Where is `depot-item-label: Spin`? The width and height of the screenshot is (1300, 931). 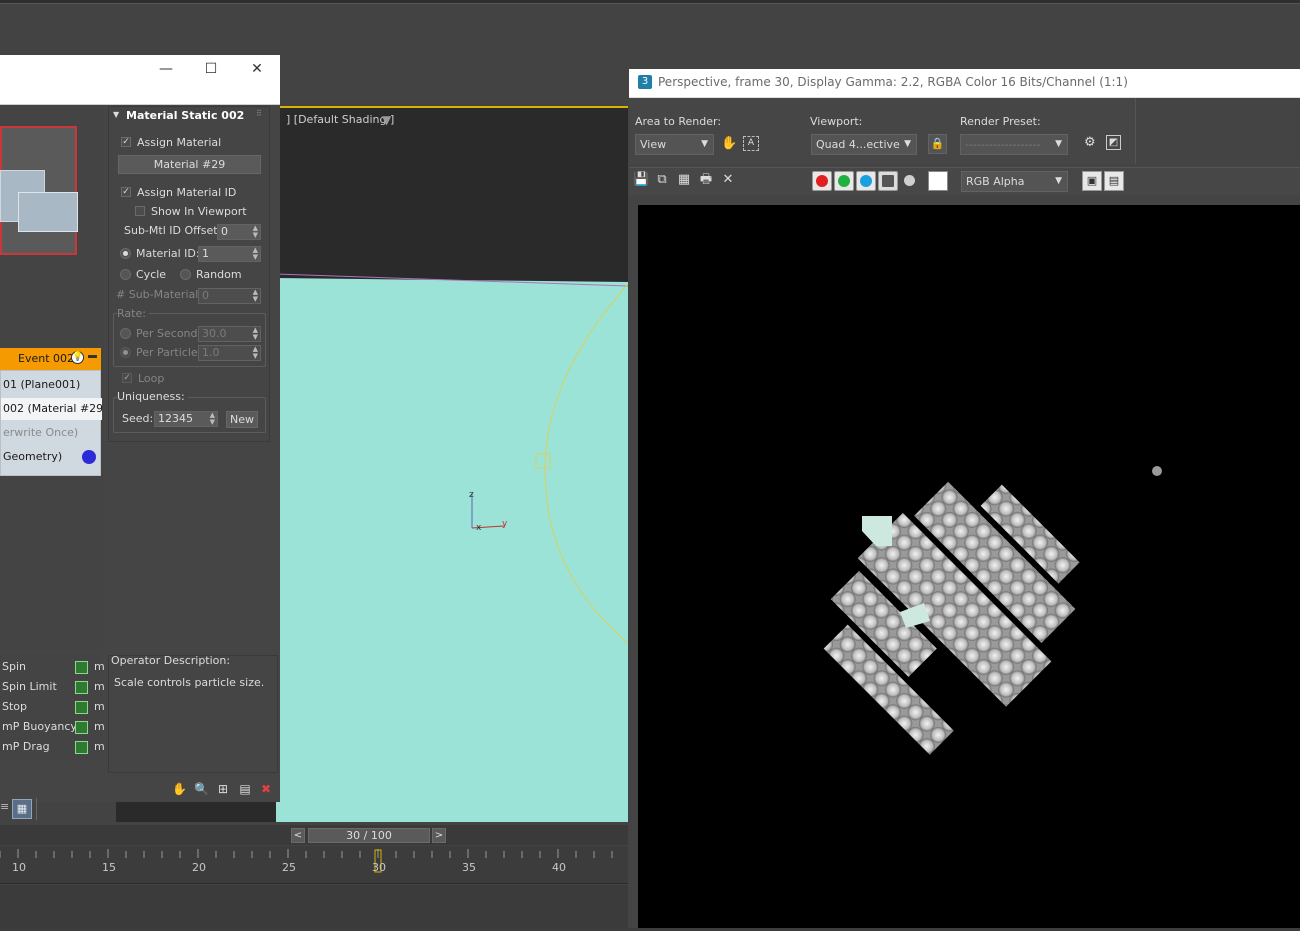
depot-item-label: Spin is located at coordinates (14, 666).